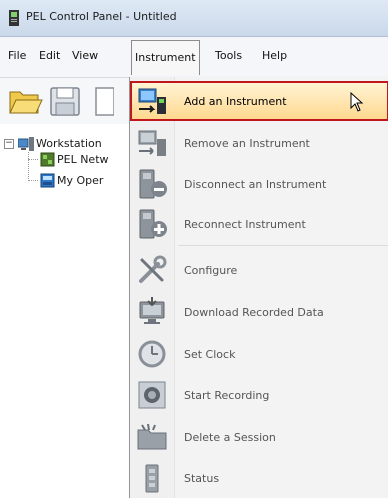 The height and width of the screenshot is (498, 388). What do you see at coordinates (274, 55) in the screenshot?
I see `menu-help: Help` at bounding box center [274, 55].